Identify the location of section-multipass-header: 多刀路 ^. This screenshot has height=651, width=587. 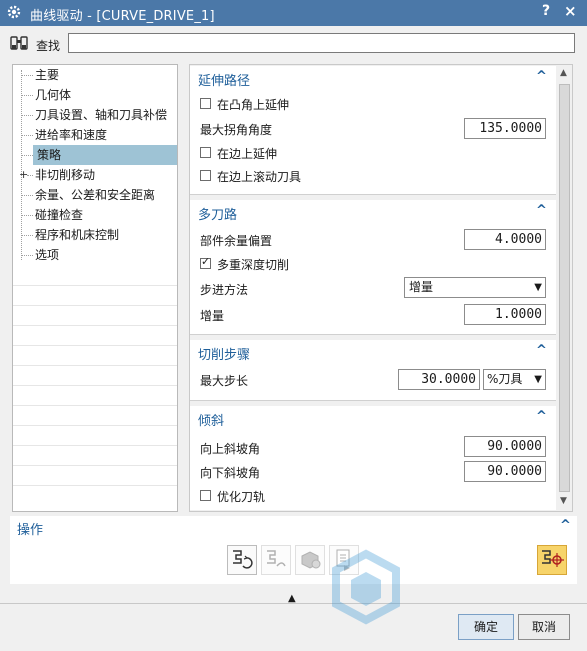
(373, 212).